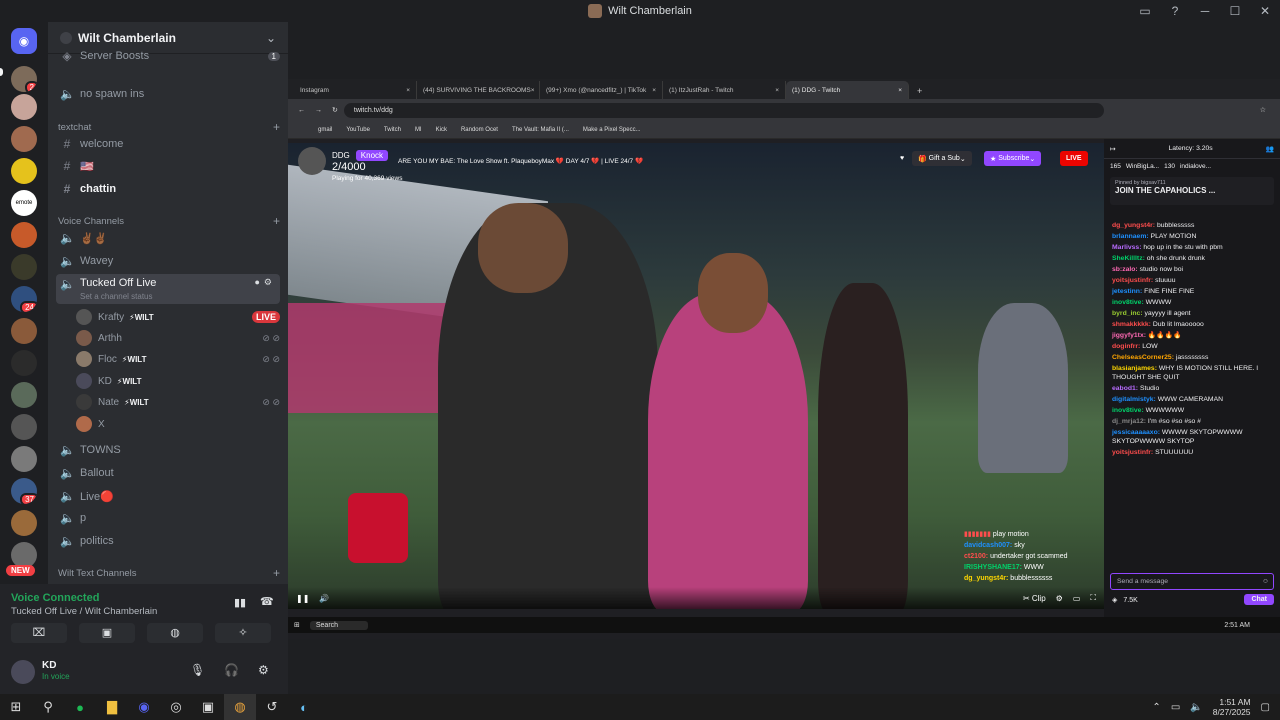 The width and height of the screenshot is (1280, 720). What do you see at coordinates (1130, 236) in the screenshot?
I see `chat-username: brlannaem:` at bounding box center [1130, 236].